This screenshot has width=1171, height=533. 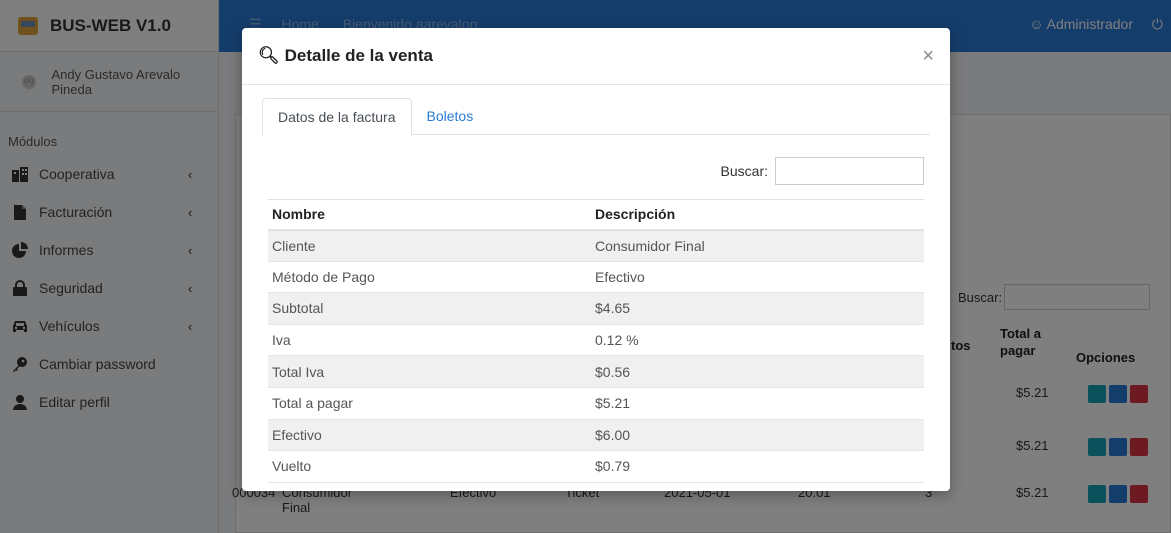 I want to click on table-row: Efectivo $6.00, so click(x=596, y=435).